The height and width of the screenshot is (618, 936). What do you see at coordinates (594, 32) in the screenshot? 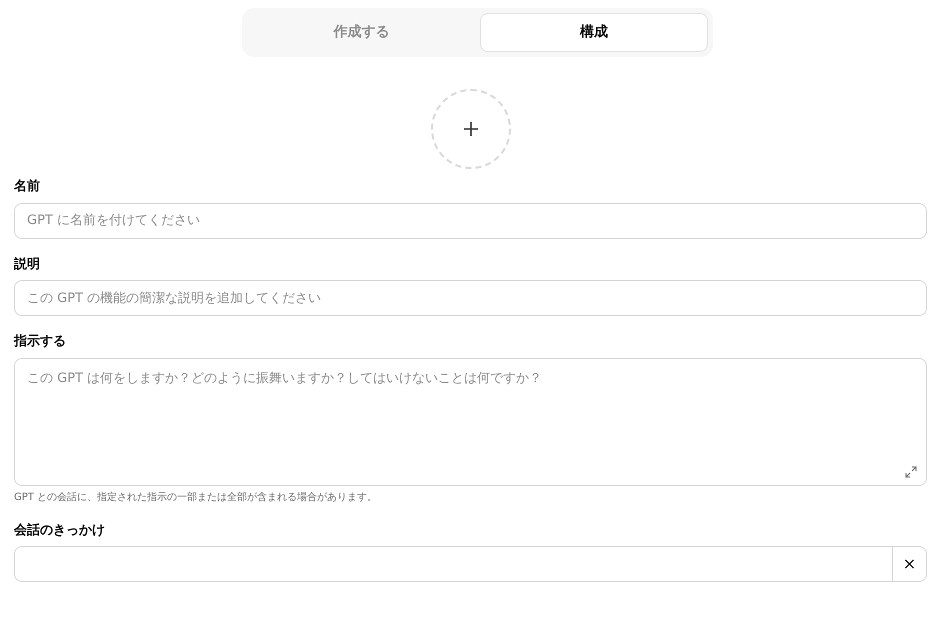
I see `tab: 構成` at bounding box center [594, 32].